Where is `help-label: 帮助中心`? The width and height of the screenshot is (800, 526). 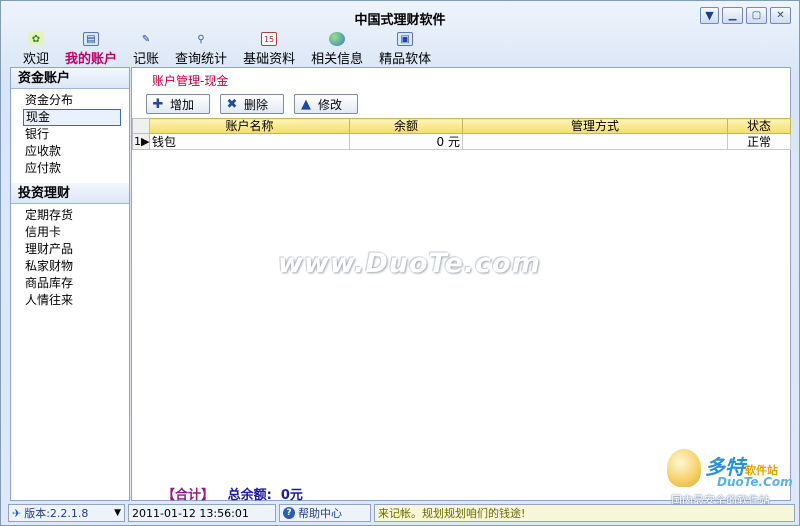
help-label: 帮助中心 is located at coordinates (320, 513).